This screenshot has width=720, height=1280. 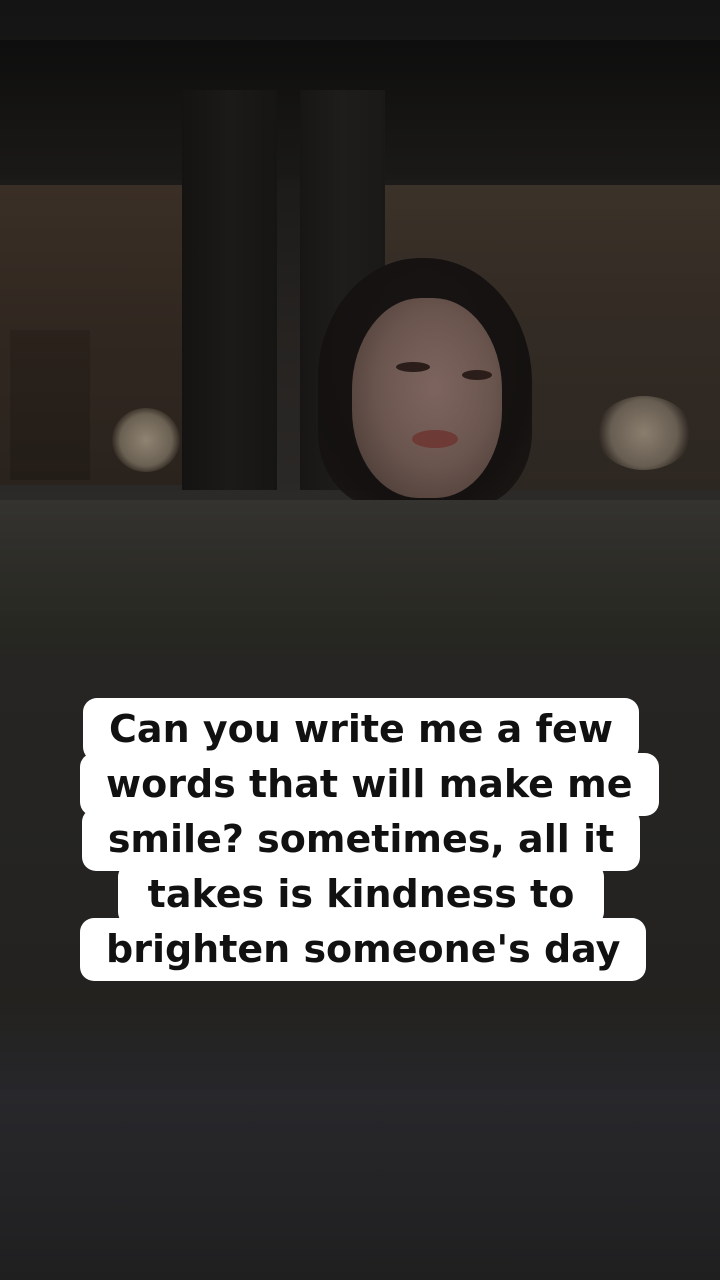 What do you see at coordinates (435, 439) in the screenshot?
I see `person-lips` at bounding box center [435, 439].